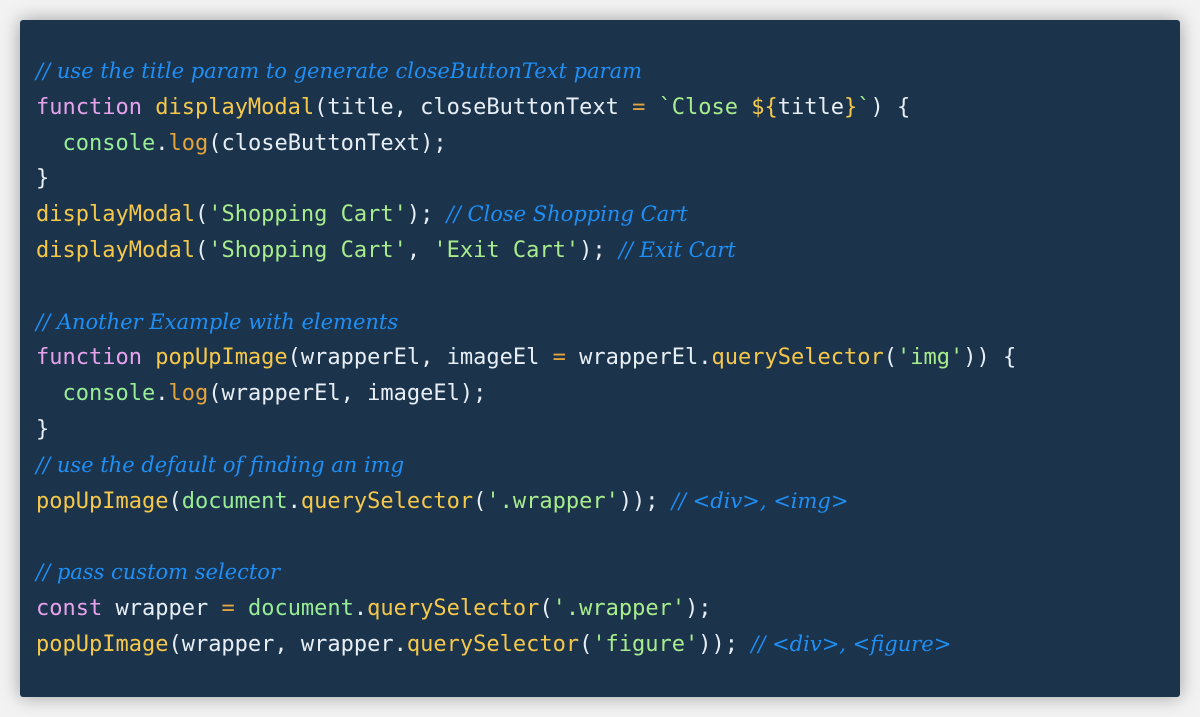  Describe the element at coordinates (677, 249) in the screenshot. I see `code-comment: // Exit Cart` at that location.